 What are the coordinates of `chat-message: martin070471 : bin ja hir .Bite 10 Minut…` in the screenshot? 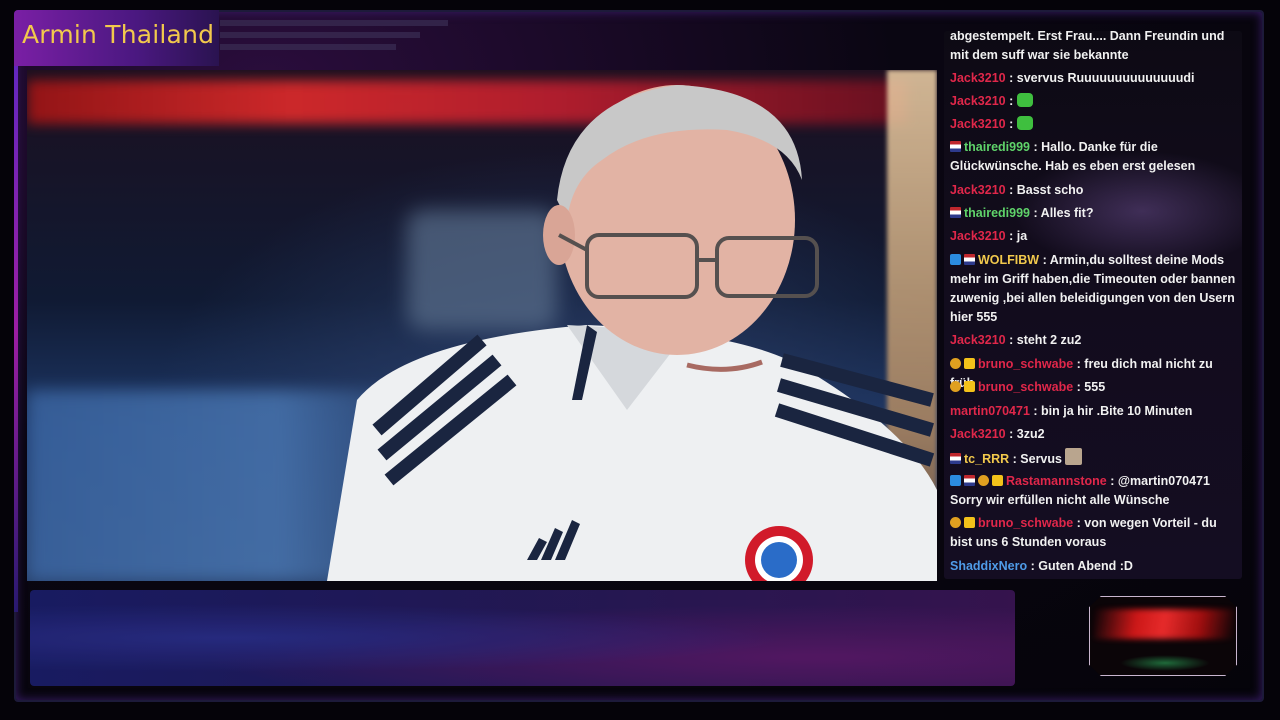 It's located at (1094, 411).